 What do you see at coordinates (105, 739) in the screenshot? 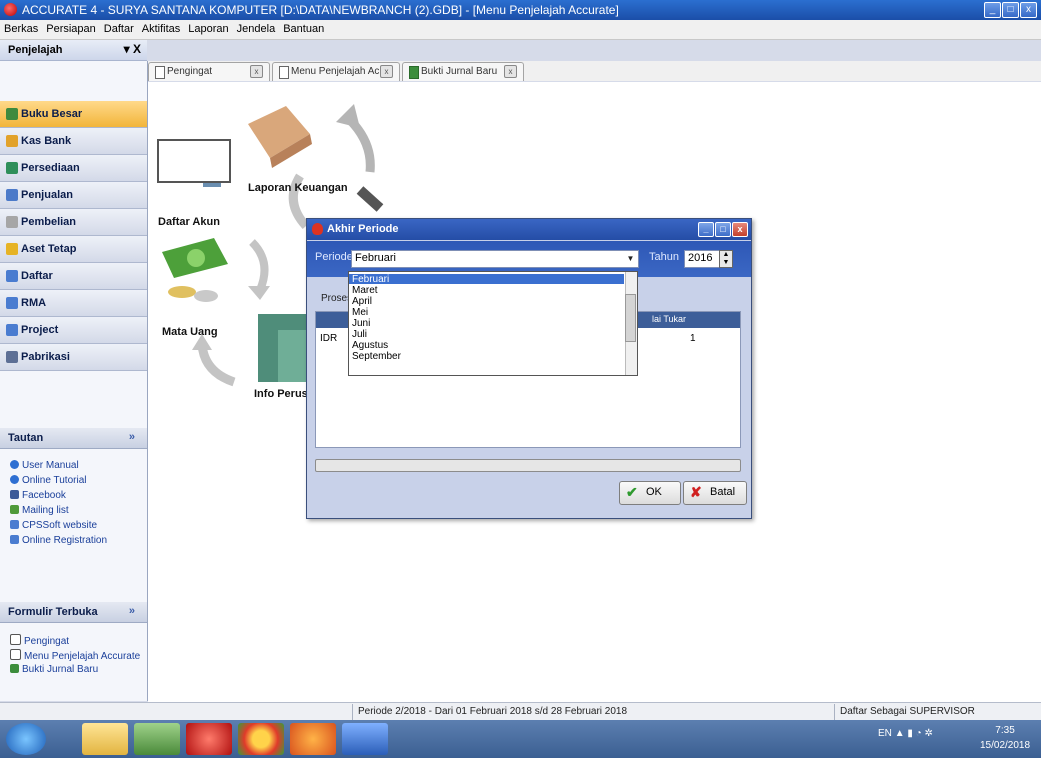
I see `explorer-taskbar-icon` at bounding box center [105, 739].